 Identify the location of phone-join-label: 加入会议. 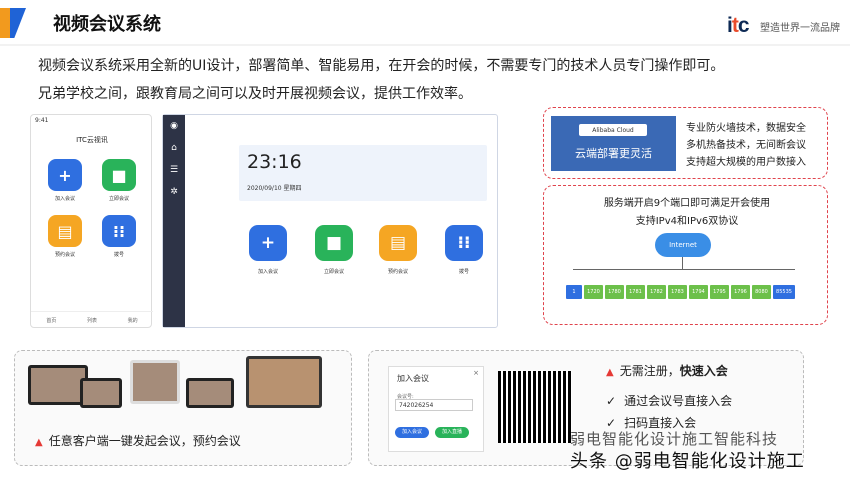
(64, 199).